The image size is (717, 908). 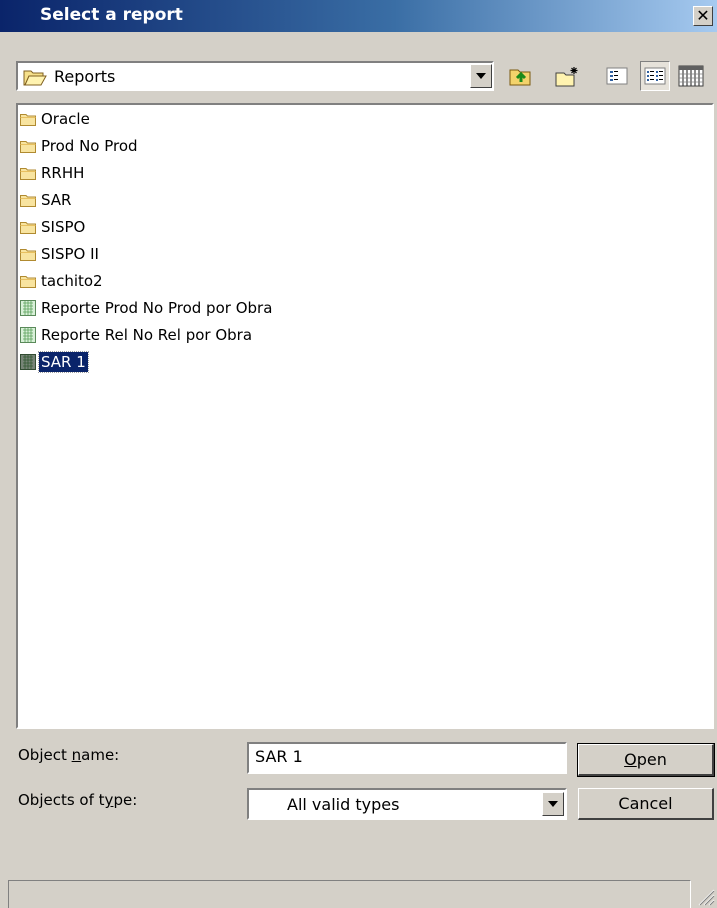 I want to click on grid-view-button, so click(x=691, y=76).